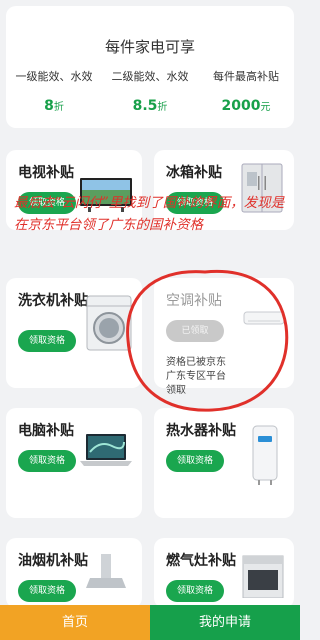 The width and height of the screenshot is (320, 640). Describe the element at coordinates (46, 431) in the screenshot. I see `subsidy-title: 电脑补贴` at that location.